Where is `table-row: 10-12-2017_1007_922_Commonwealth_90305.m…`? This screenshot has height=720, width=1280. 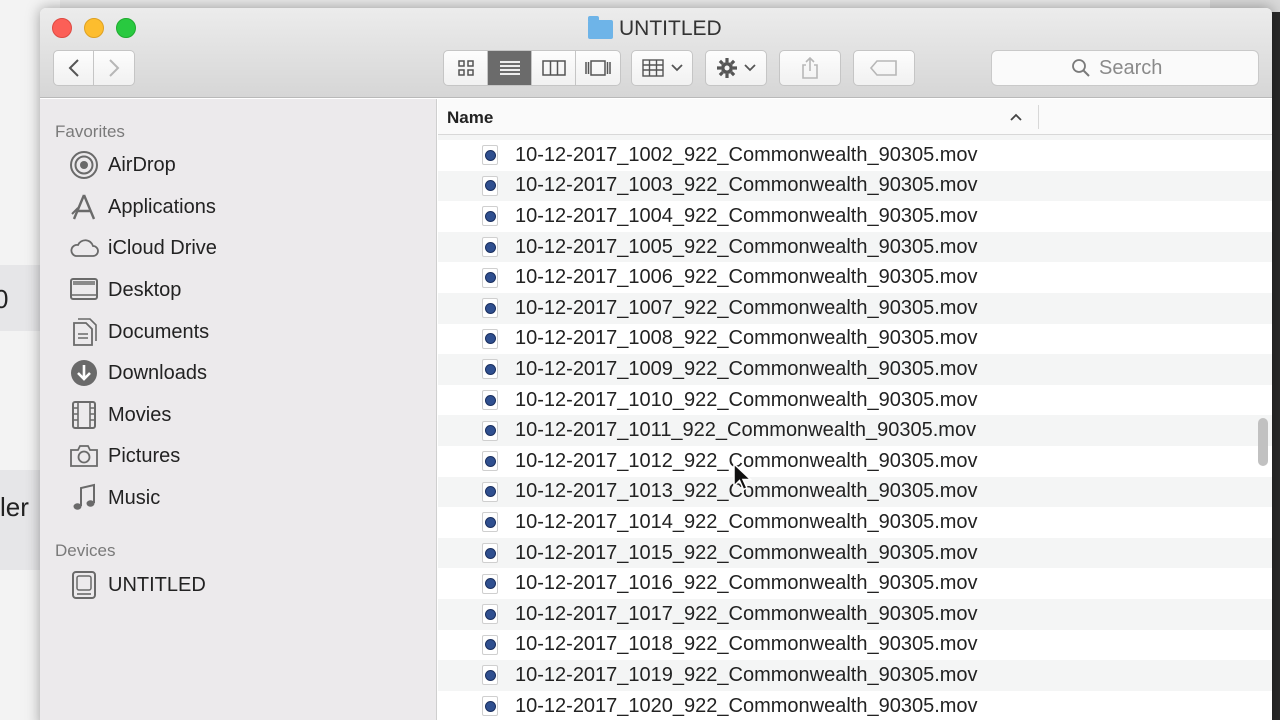 table-row: 10-12-2017_1007_922_Commonwealth_90305.m… is located at coordinates (855, 308).